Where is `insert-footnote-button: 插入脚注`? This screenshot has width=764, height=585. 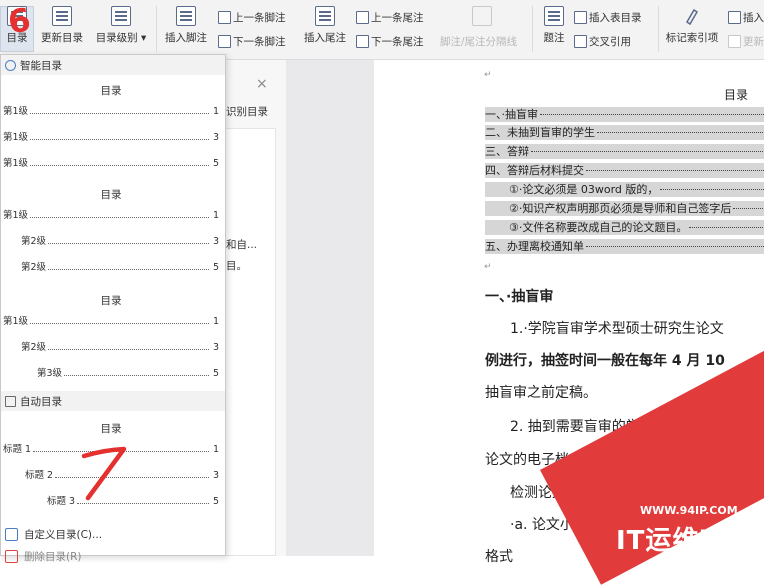 insert-footnote-button: 插入脚注 is located at coordinates (186, 25).